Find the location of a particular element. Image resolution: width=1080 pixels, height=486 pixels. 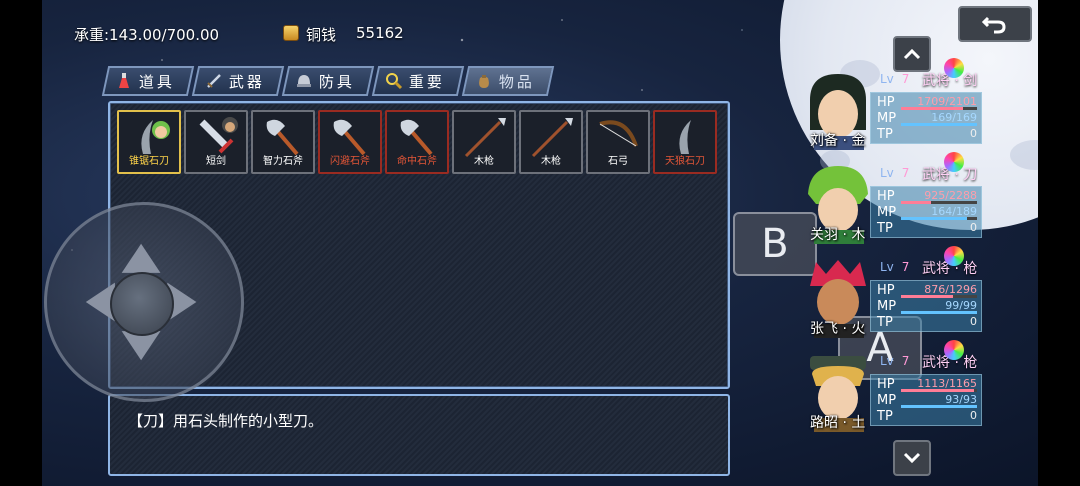

item-slot: 天狼石刀 is located at coordinates (685, 142).